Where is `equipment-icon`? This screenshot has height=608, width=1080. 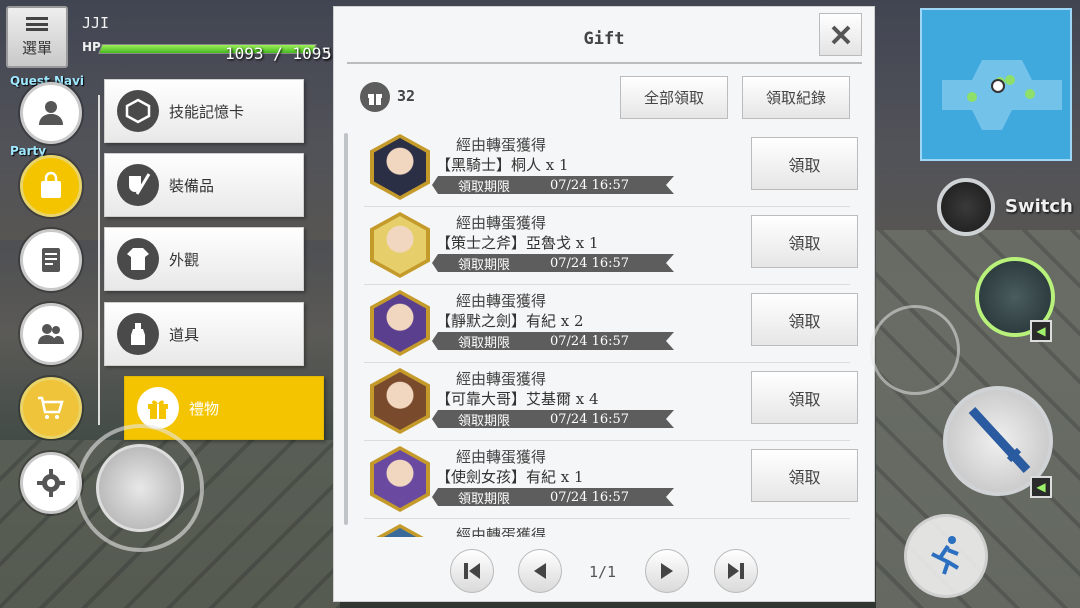
equipment-icon is located at coordinates (138, 185).